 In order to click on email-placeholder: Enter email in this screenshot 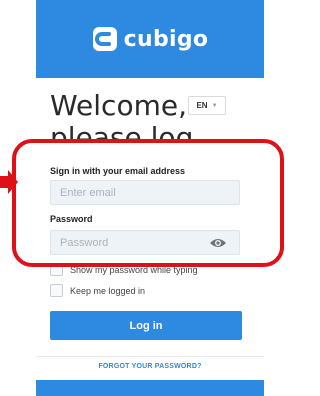, I will do `click(88, 192)`.